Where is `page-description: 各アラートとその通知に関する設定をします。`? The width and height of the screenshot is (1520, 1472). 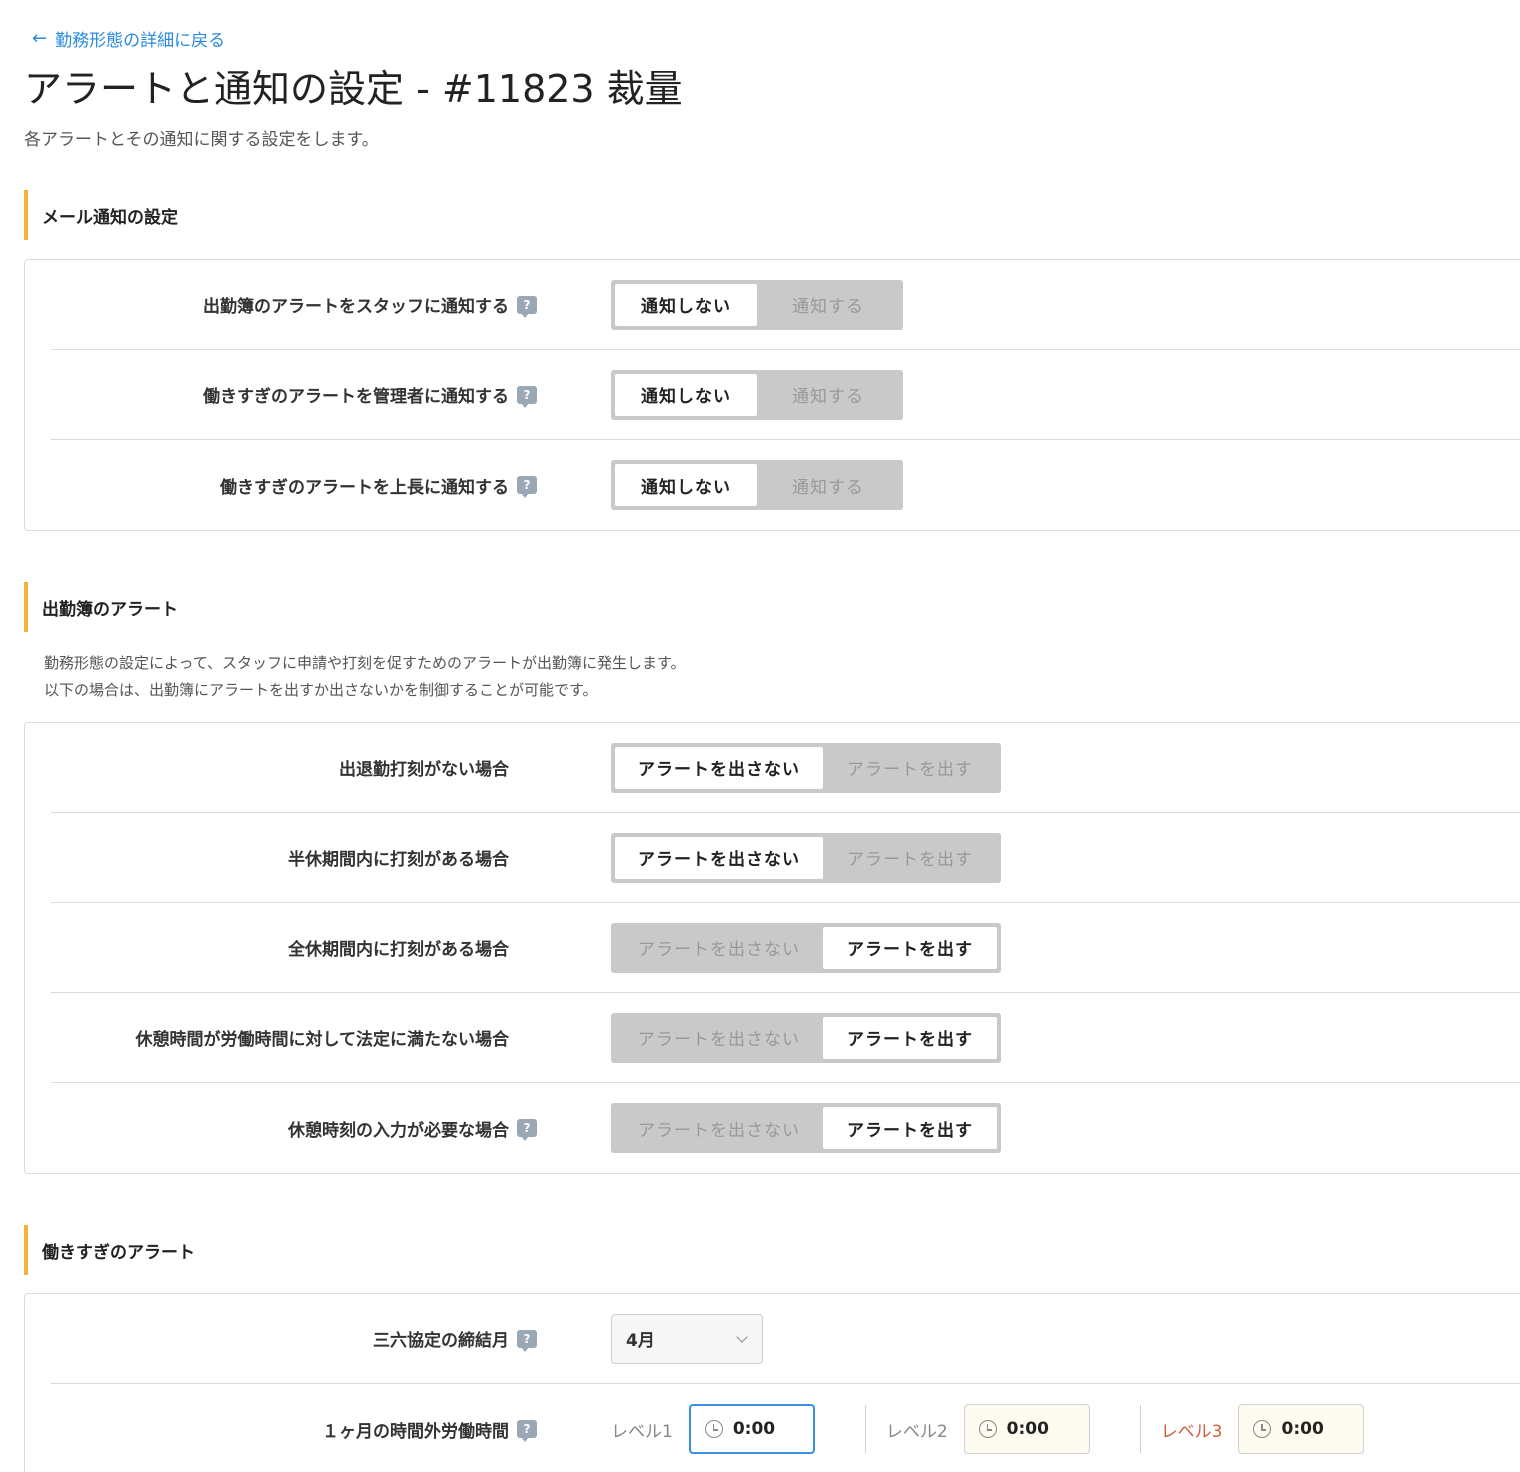
page-description: 各アラートとその通知に関する設定をします。 is located at coordinates (201, 140).